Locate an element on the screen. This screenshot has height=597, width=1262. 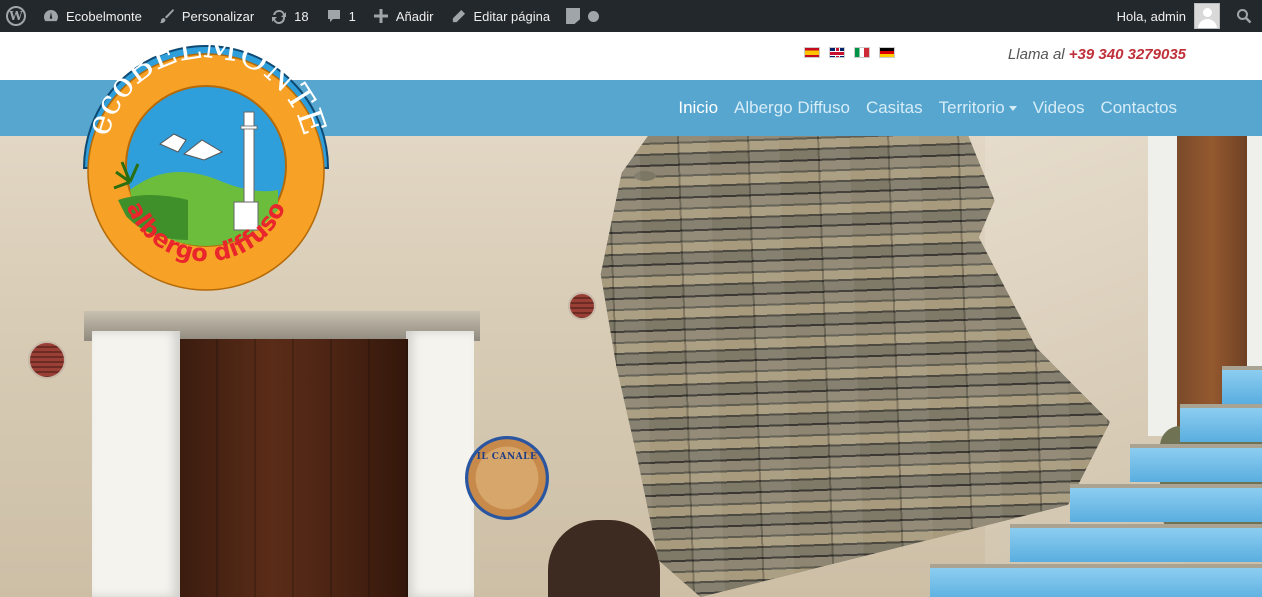
nav-item-inicio: Inicio is located at coordinates (698, 108).